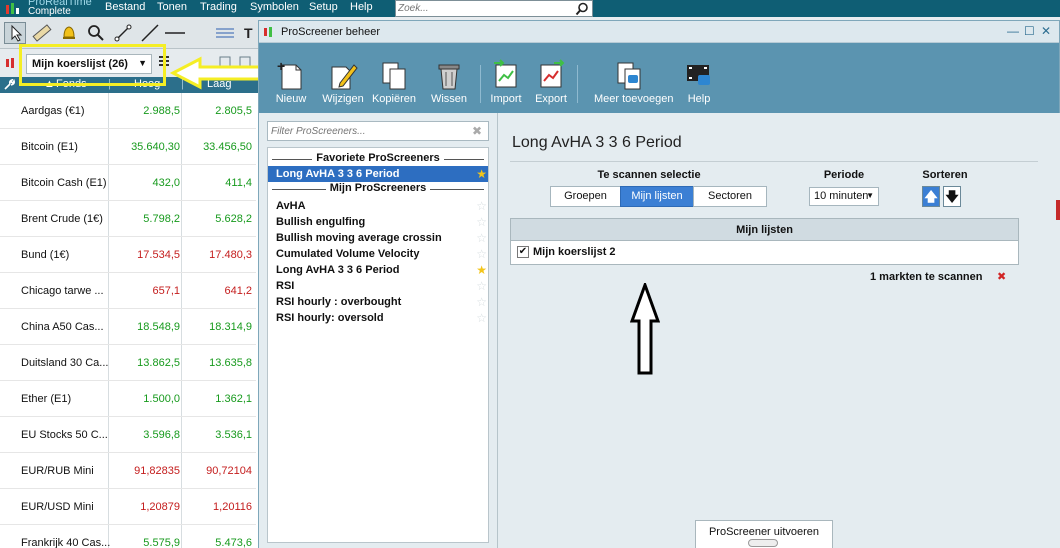  I want to click on pointer-tool-icon, so click(15, 33).